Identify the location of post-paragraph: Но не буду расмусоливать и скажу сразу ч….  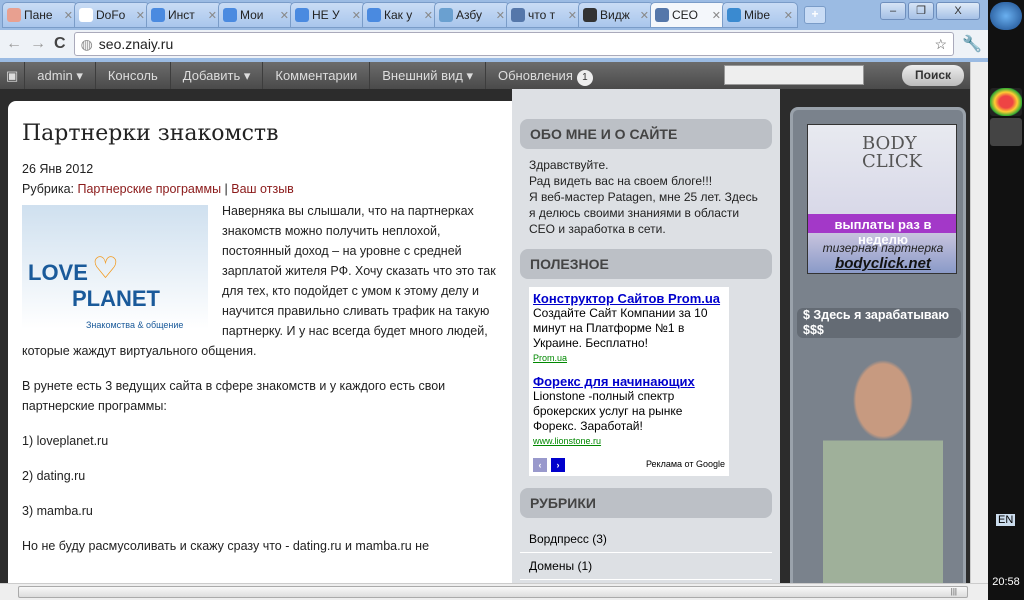
(226, 546).